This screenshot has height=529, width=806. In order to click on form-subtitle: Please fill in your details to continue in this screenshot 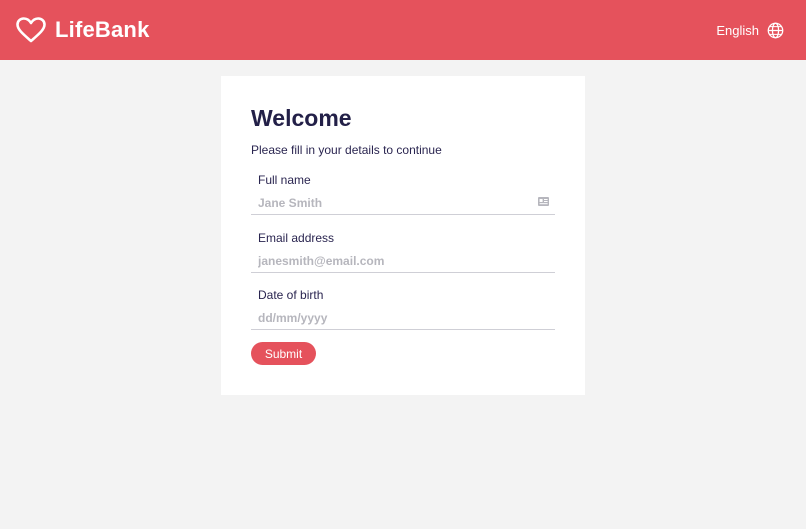, I will do `click(346, 150)`.